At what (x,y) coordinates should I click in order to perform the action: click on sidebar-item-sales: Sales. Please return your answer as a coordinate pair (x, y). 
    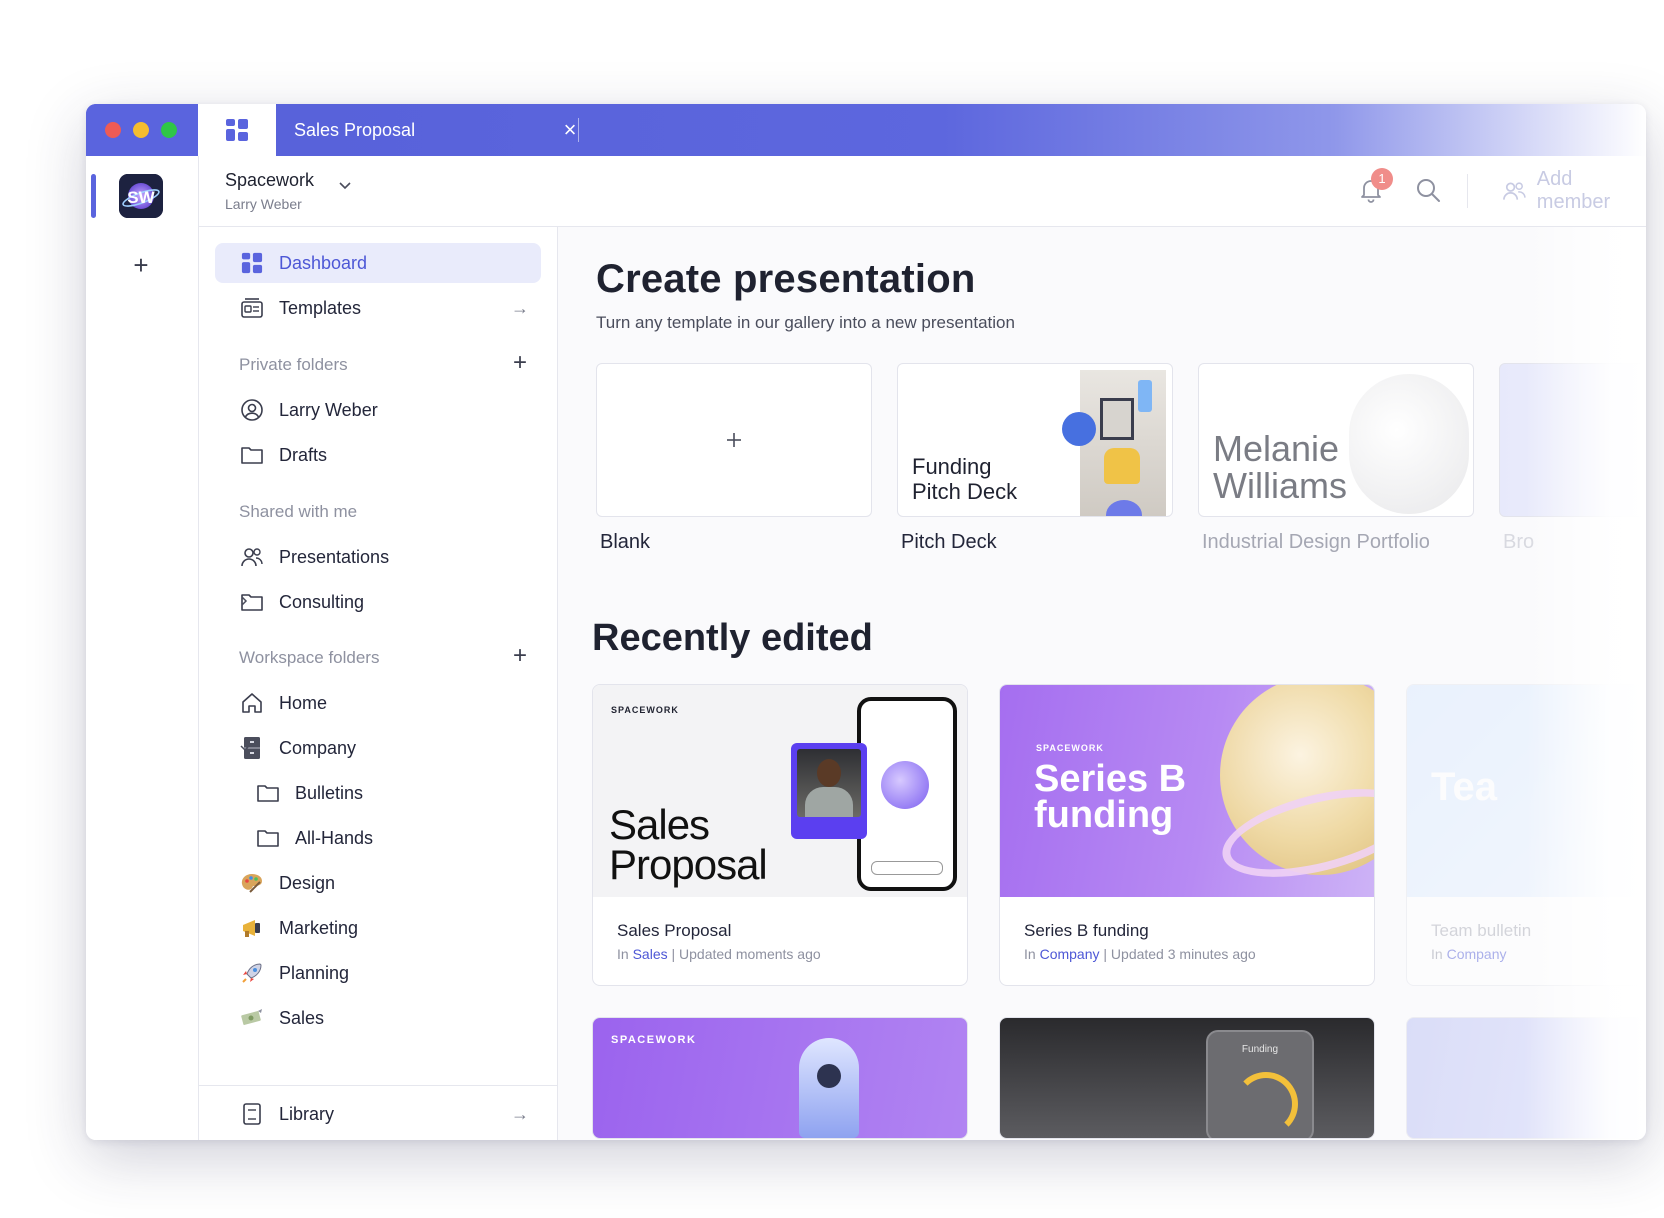
    Looking at the image, I should click on (378, 1018).